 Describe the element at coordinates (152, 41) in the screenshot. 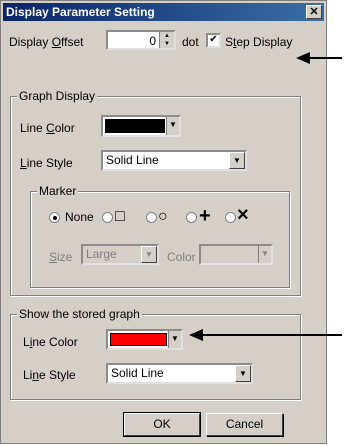

I see `display-offset-value: 0` at that location.